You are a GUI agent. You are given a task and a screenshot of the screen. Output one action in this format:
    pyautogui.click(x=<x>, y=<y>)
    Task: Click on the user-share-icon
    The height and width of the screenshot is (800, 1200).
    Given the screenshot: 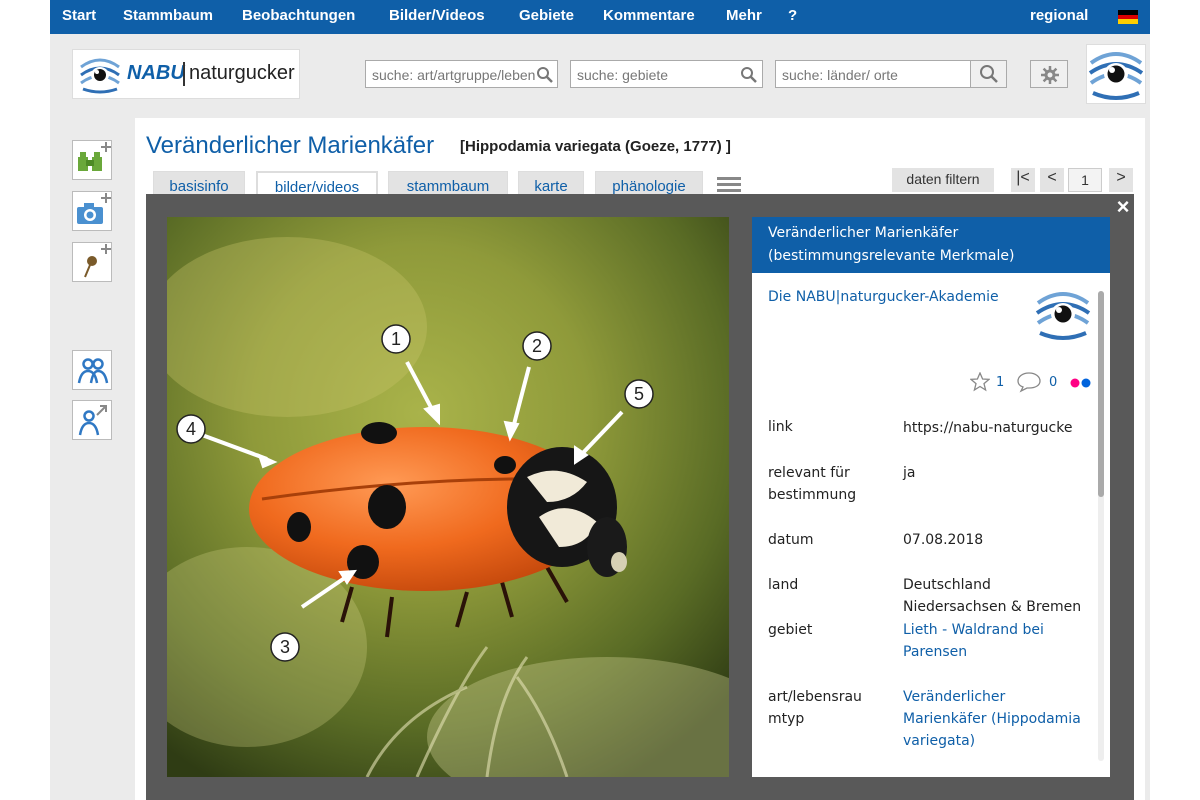 What is the action you would take?
    pyautogui.click(x=92, y=420)
    